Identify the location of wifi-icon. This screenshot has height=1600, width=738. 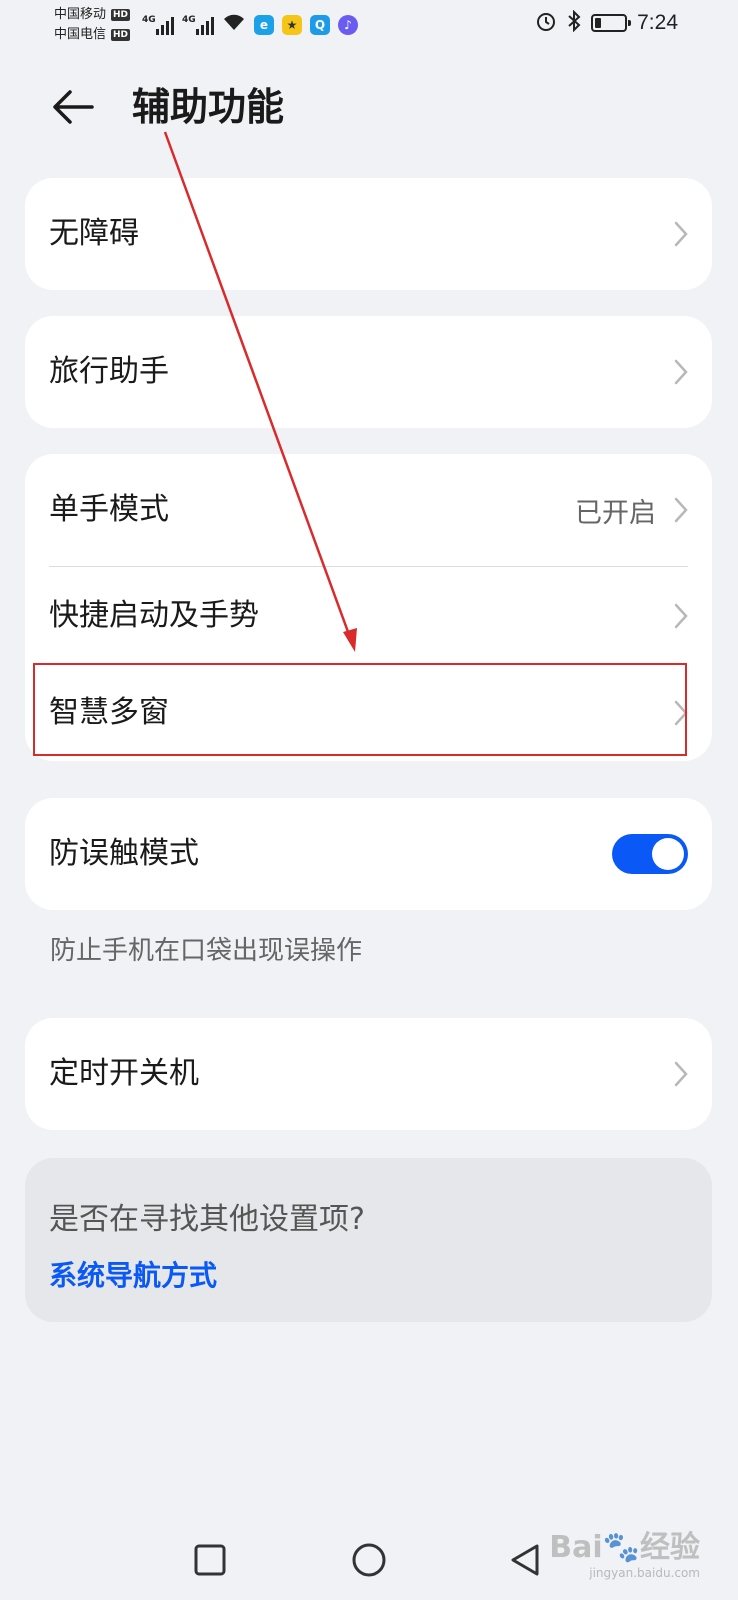
(234, 23).